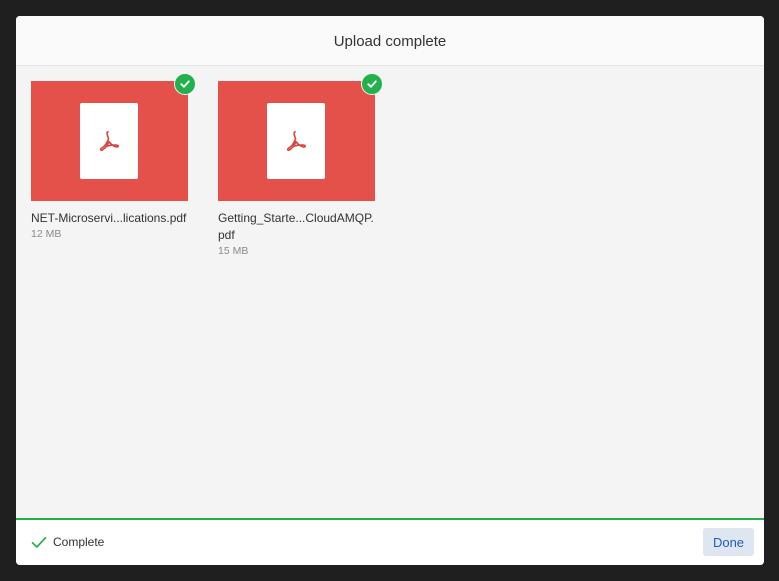  I want to click on file-name: Getting_Starte...CloudAMQP.pdf, so click(296, 226).